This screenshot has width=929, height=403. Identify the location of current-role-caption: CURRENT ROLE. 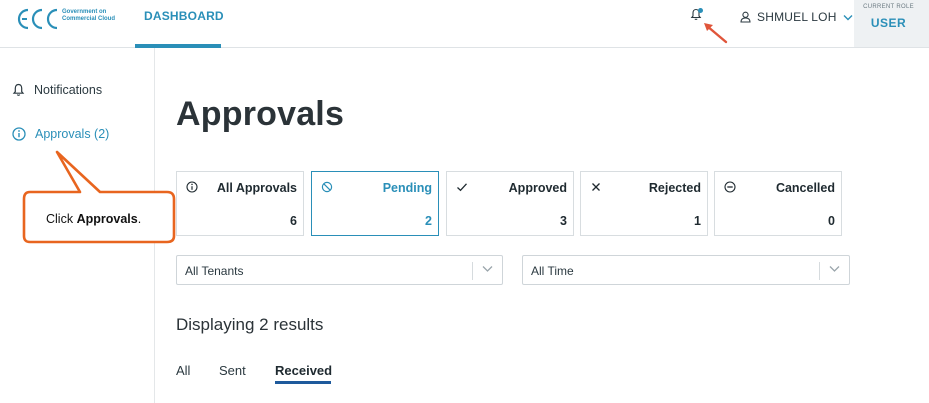
(888, 7).